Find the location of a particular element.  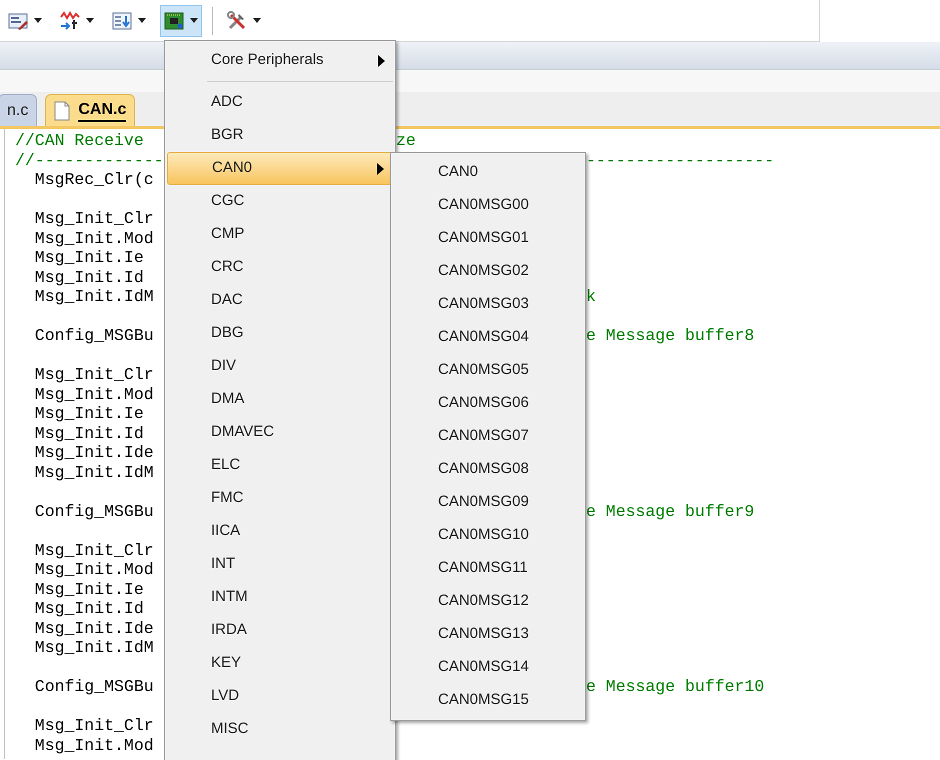

menu-item: CAN0MSG12 is located at coordinates (488, 601).